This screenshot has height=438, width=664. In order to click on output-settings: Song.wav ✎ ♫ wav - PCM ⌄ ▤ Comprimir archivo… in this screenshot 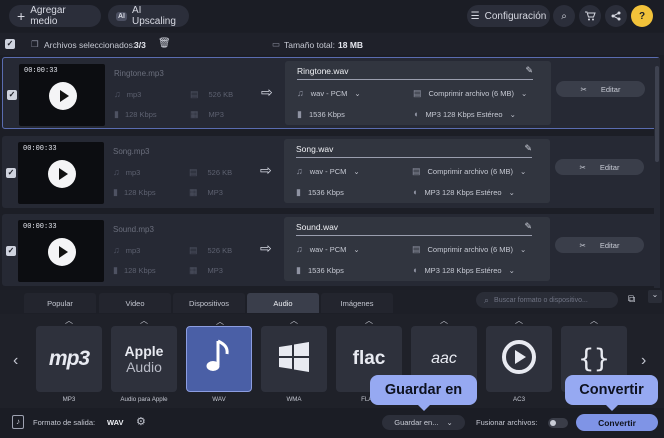, I will do `click(417, 171)`.